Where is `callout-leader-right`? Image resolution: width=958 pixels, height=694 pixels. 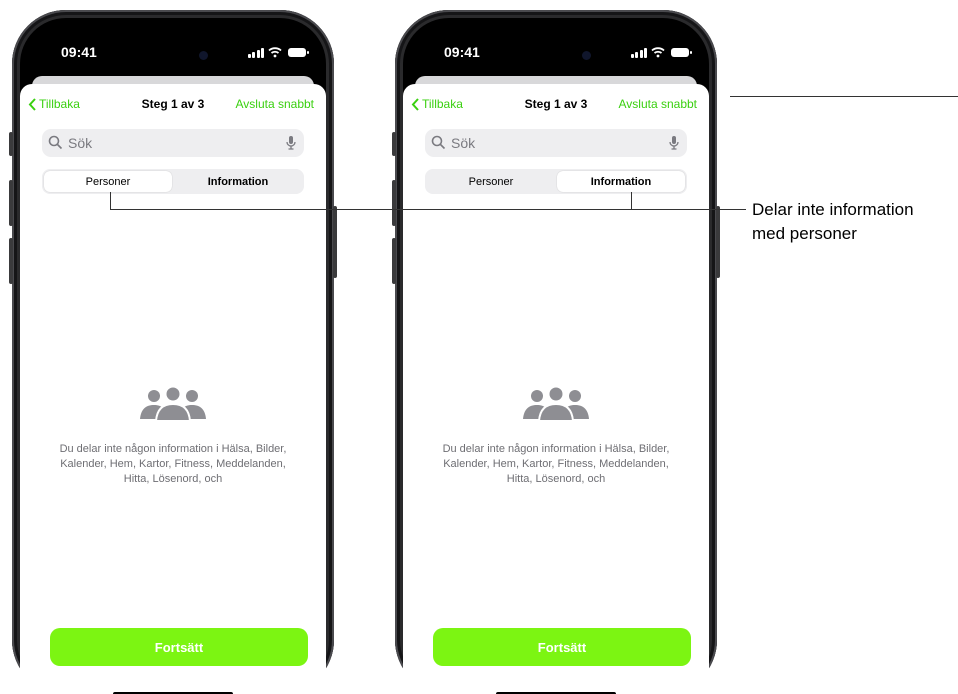
callout-leader-right is located at coordinates (631, 201).